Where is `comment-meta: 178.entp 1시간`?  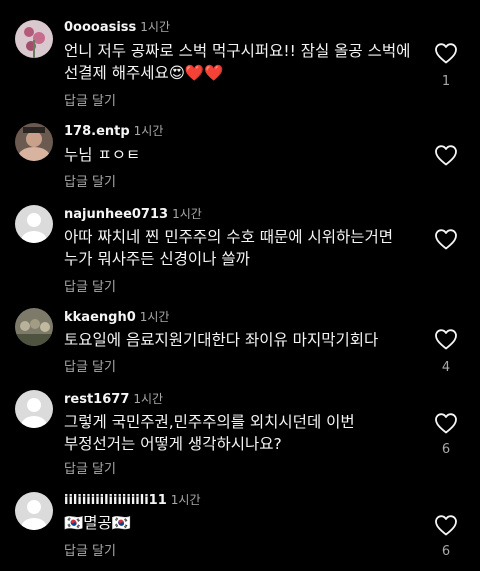 comment-meta: 178.entp 1시간 is located at coordinates (113, 130).